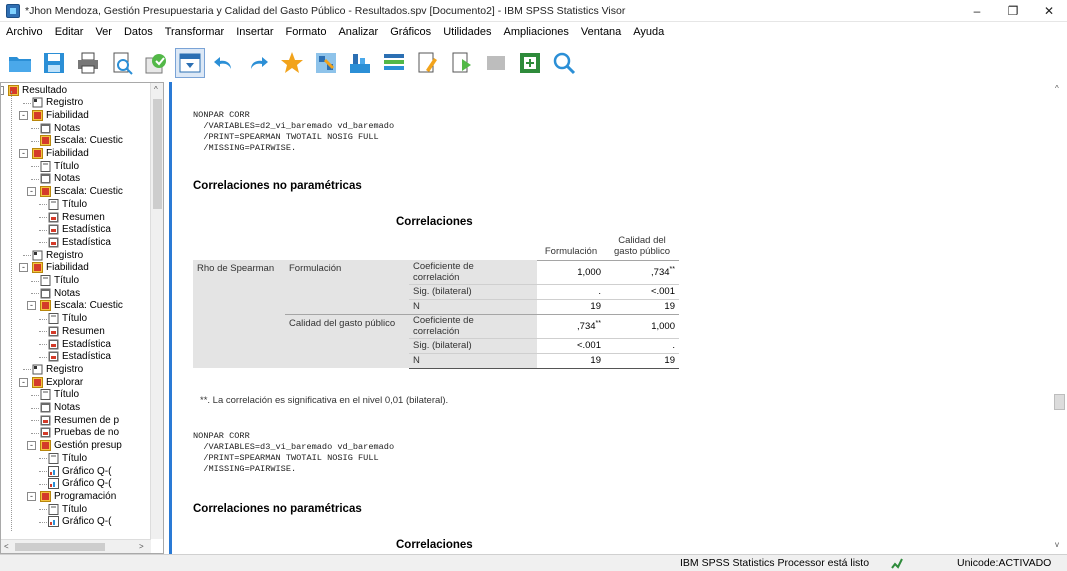 The image size is (1067, 571). Describe the element at coordinates (54, 63) in the screenshot. I see `save-icon` at that location.